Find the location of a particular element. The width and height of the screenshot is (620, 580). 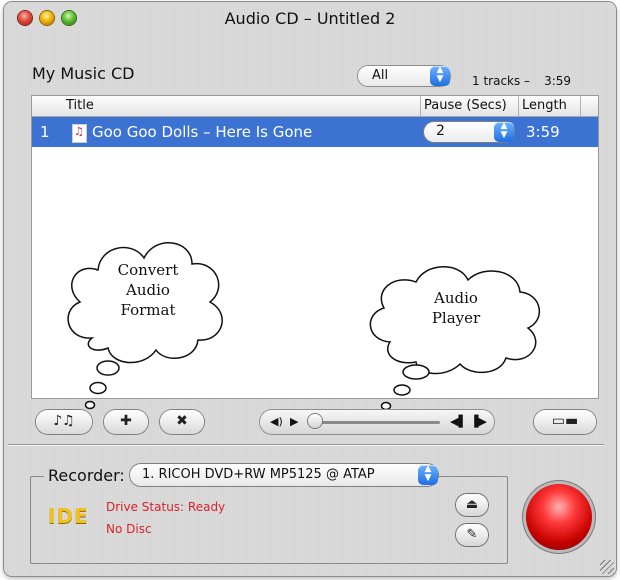

callout-line: Format is located at coordinates (148, 310).